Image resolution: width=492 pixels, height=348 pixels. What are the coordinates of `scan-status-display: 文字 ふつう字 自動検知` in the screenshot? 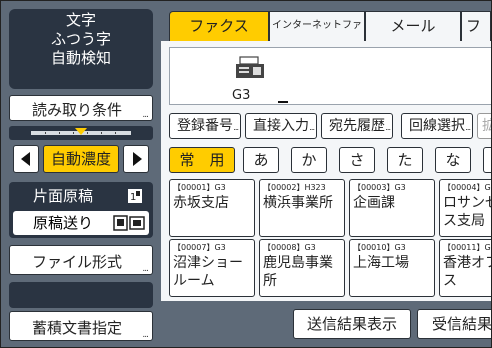 It's located at (81, 49).